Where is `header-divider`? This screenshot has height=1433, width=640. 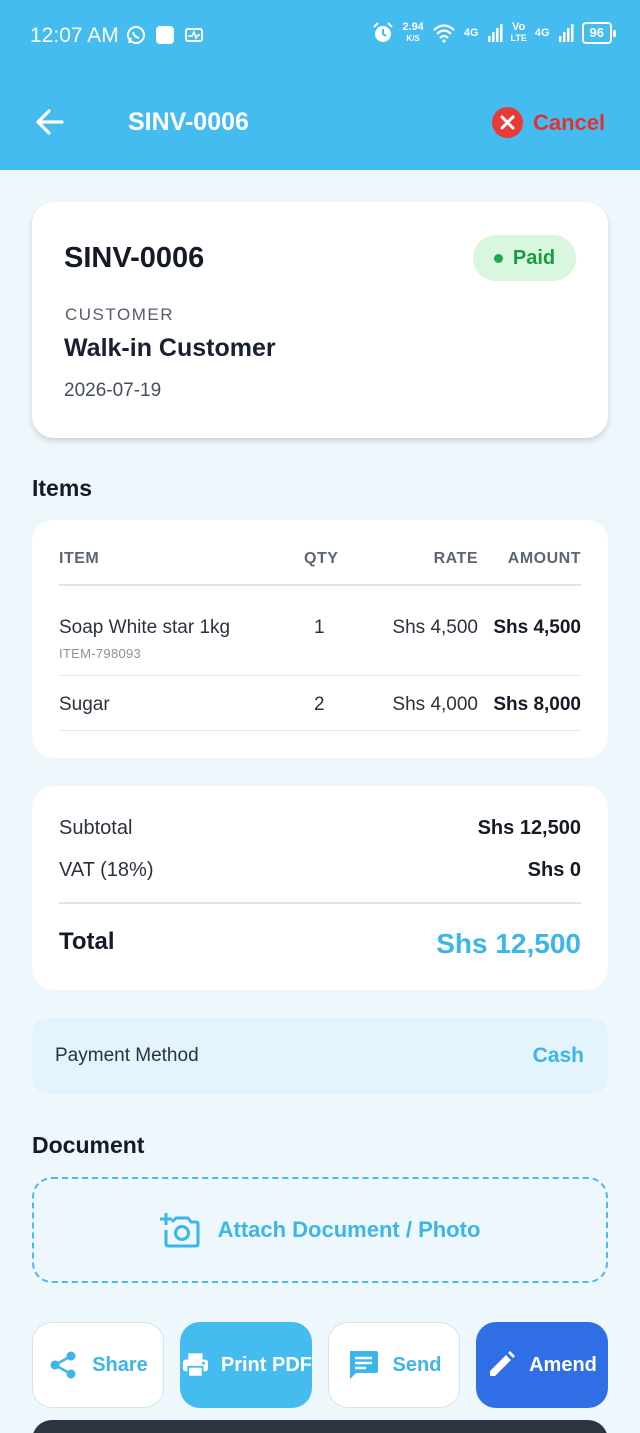 header-divider is located at coordinates (320, 585).